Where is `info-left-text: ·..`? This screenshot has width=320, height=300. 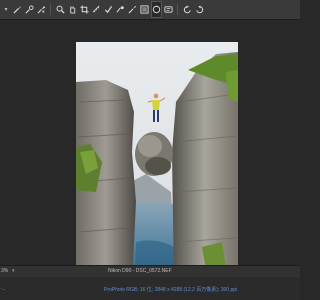 info-left-text: ·.. is located at coordinates (3, 289).